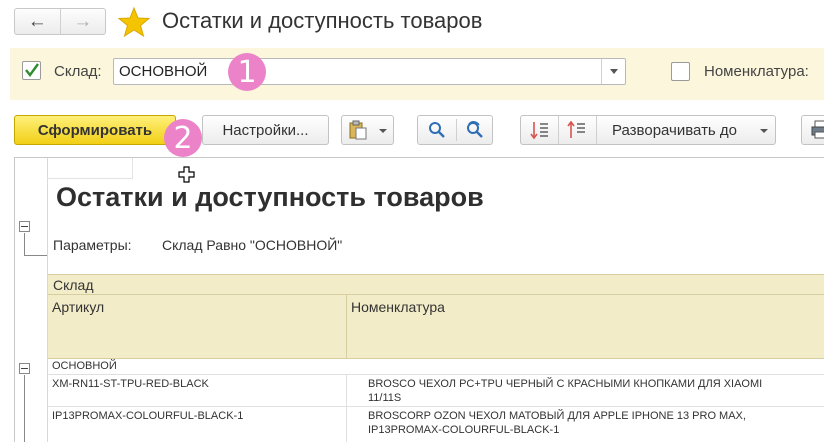 Image resolution: width=824 pixels, height=442 pixels. I want to click on warehouse-dropdown-button, so click(613, 71).